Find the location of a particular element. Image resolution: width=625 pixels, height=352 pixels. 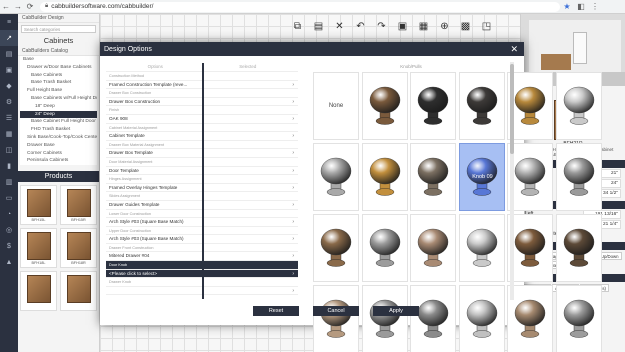

cube-icon: ◆ is located at coordinates (9, 86).